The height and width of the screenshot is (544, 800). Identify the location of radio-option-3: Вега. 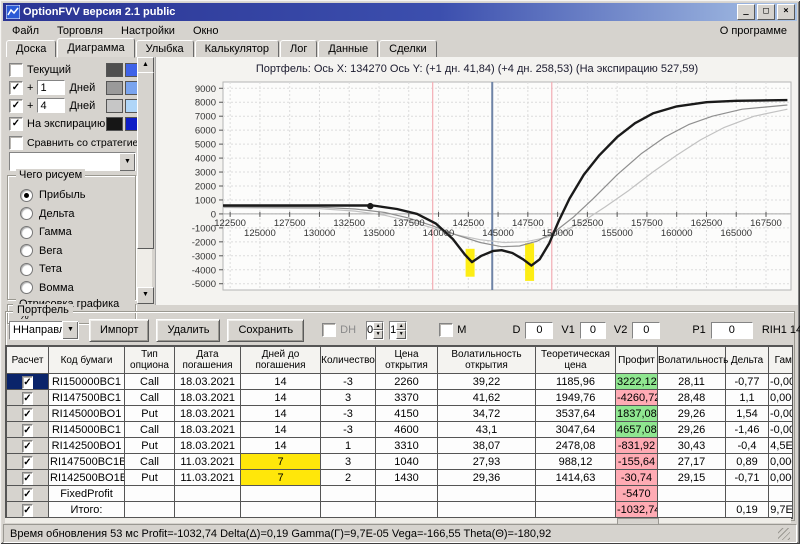
(41, 251).